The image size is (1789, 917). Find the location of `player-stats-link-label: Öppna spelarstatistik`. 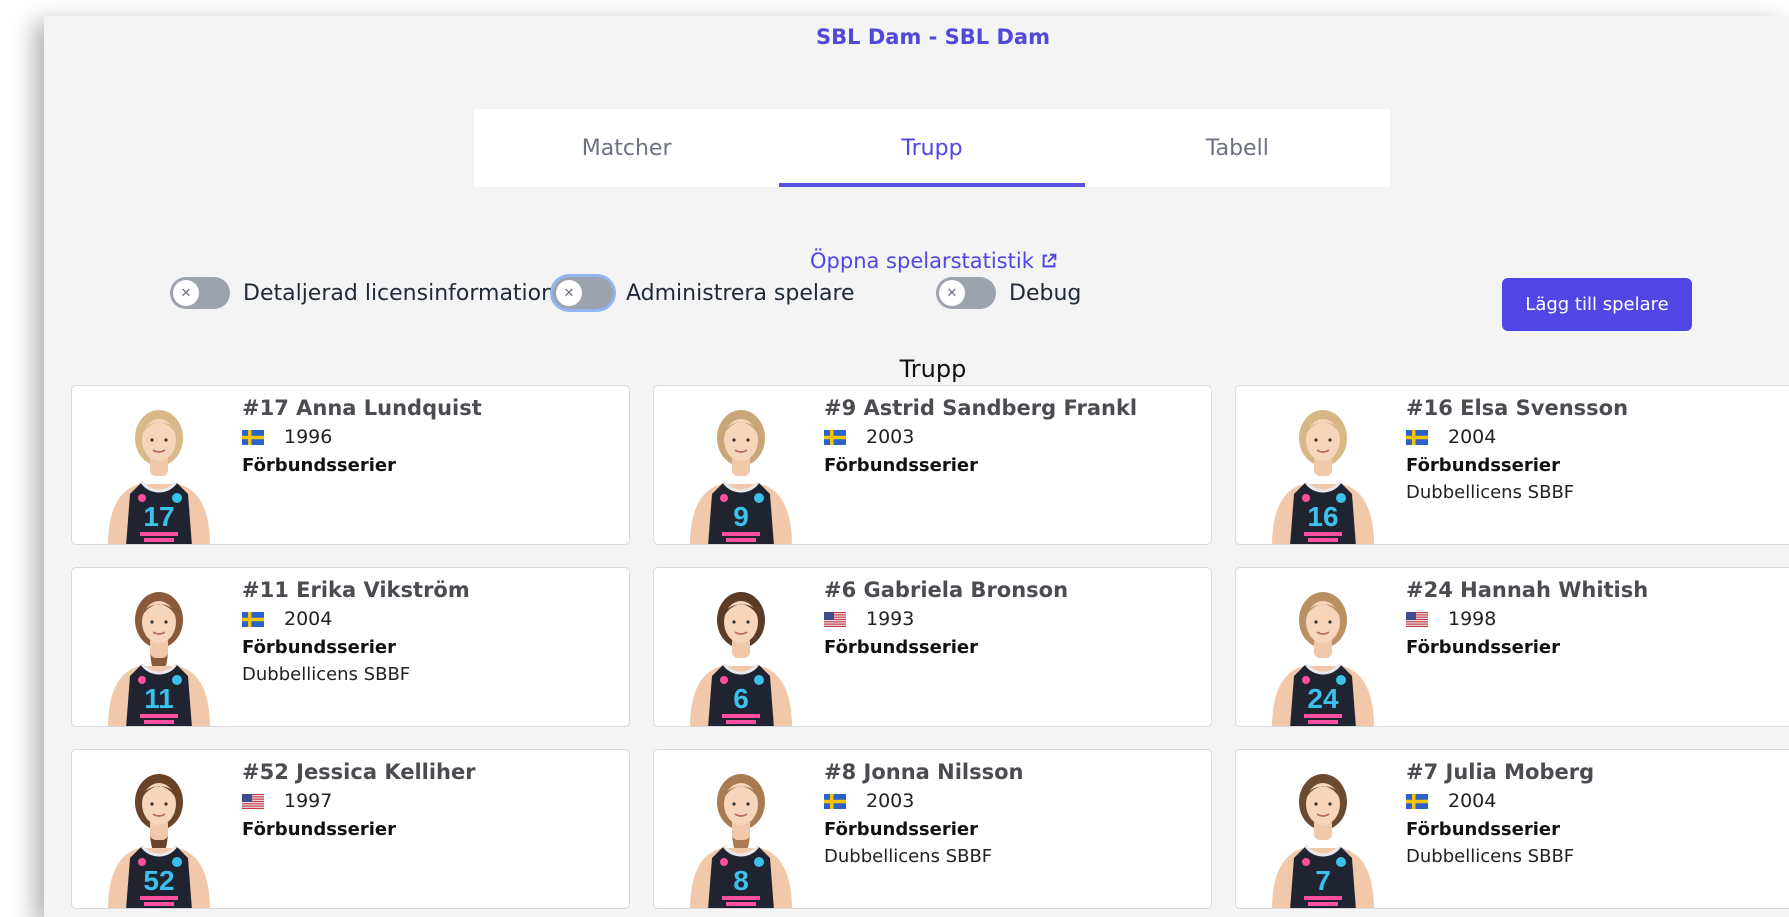

player-stats-link-label: Öppna spelarstatistik is located at coordinates (922, 261).